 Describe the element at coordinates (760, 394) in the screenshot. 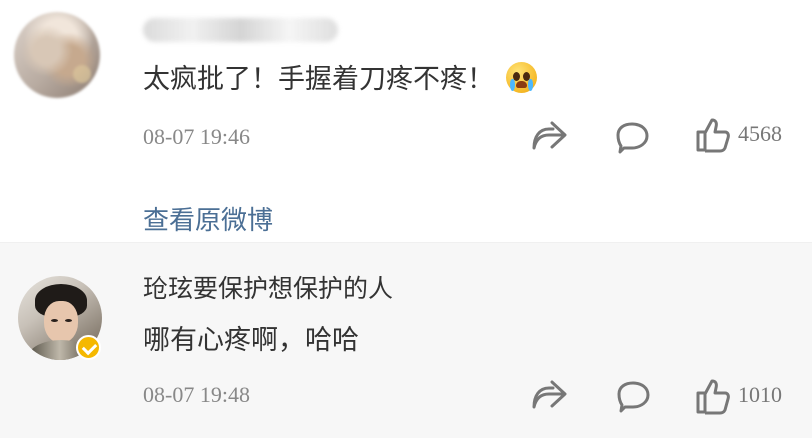

I see `like-count: 1010` at that location.